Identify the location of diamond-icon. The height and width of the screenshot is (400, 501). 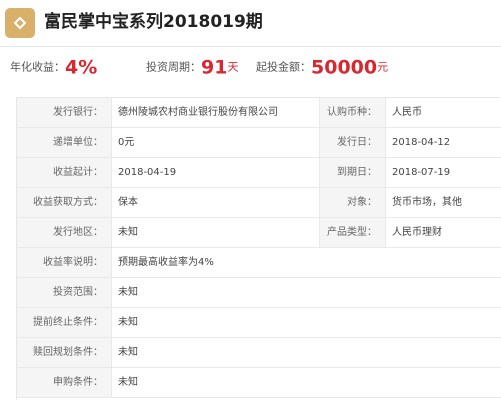
(20, 23).